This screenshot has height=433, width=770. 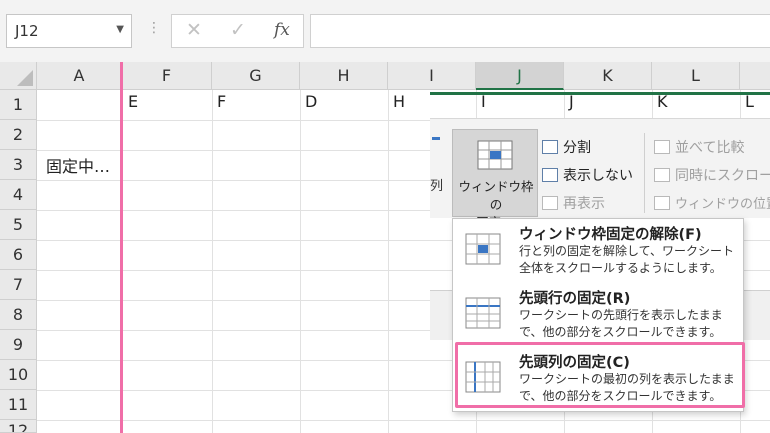 I want to click on row-header-4: 4, so click(x=18, y=195).